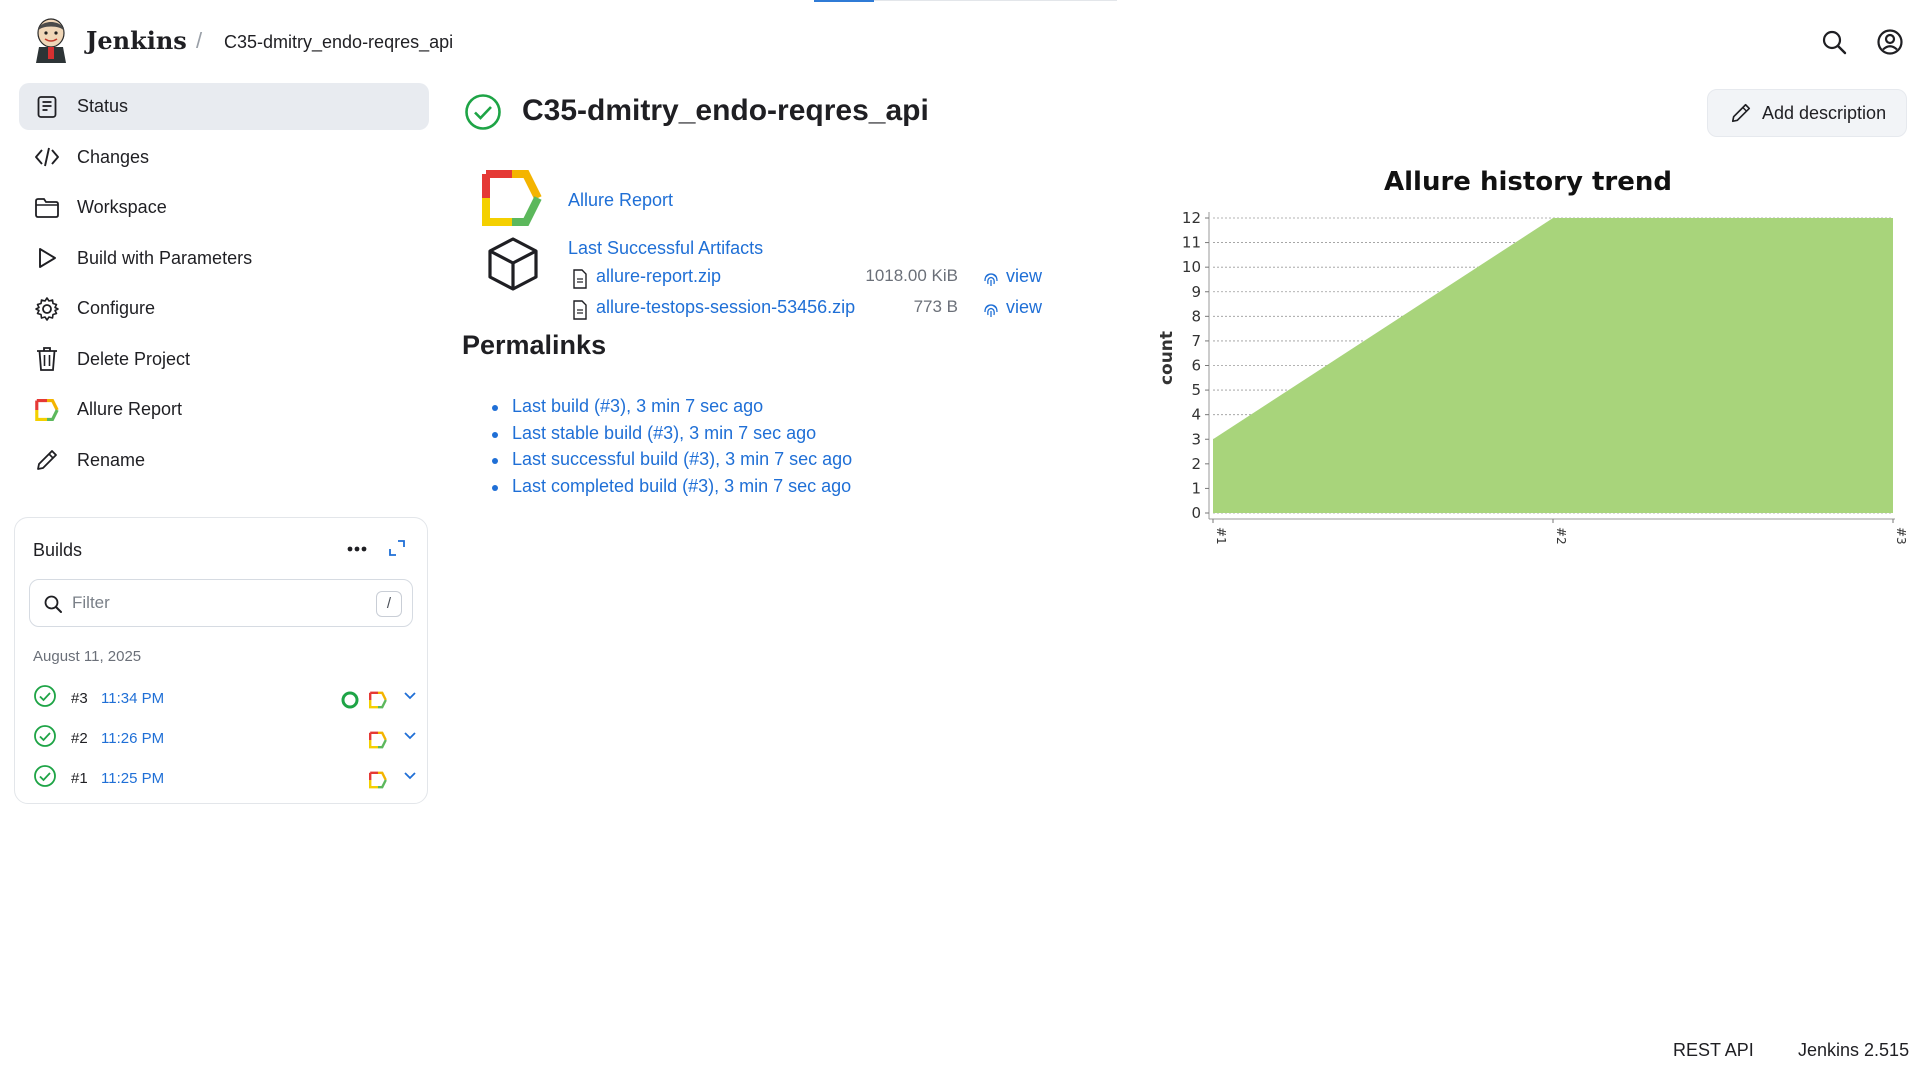  What do you see at coordinates (224, 359) in the screenshot?
I see `sidebar-item-delete-project: Delete Project` at bounding box center [224, 359].